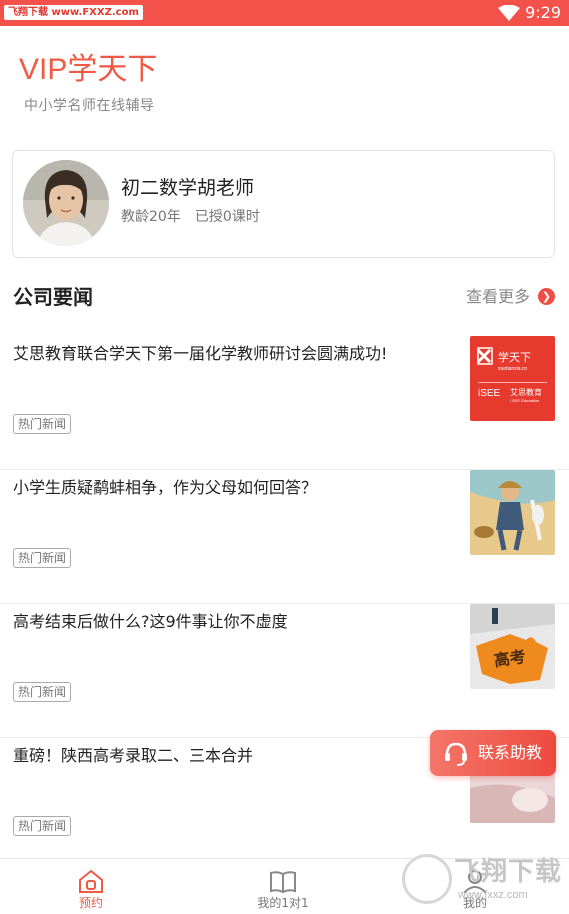 Image resolution: width=569 pixels, height=914 pixels. What do you see at coordinates (512, 512) in the screenshot?
I see `cartoon-thumbnail` at bounding box center [512, 512].